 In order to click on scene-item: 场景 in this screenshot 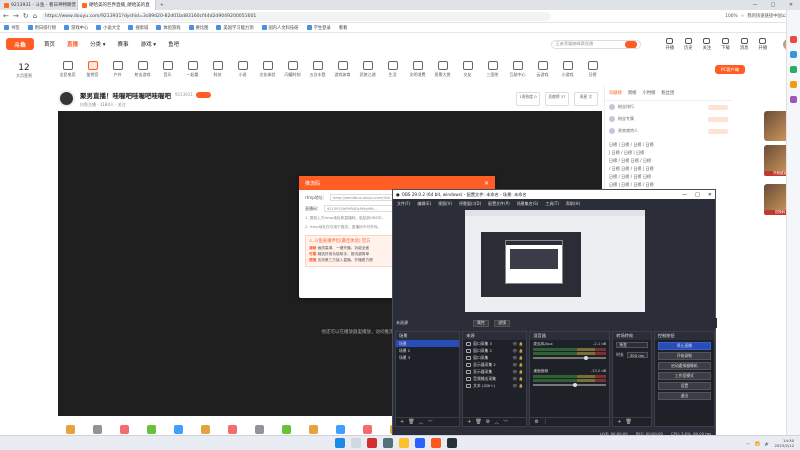, I will do `click(428, 343)`.